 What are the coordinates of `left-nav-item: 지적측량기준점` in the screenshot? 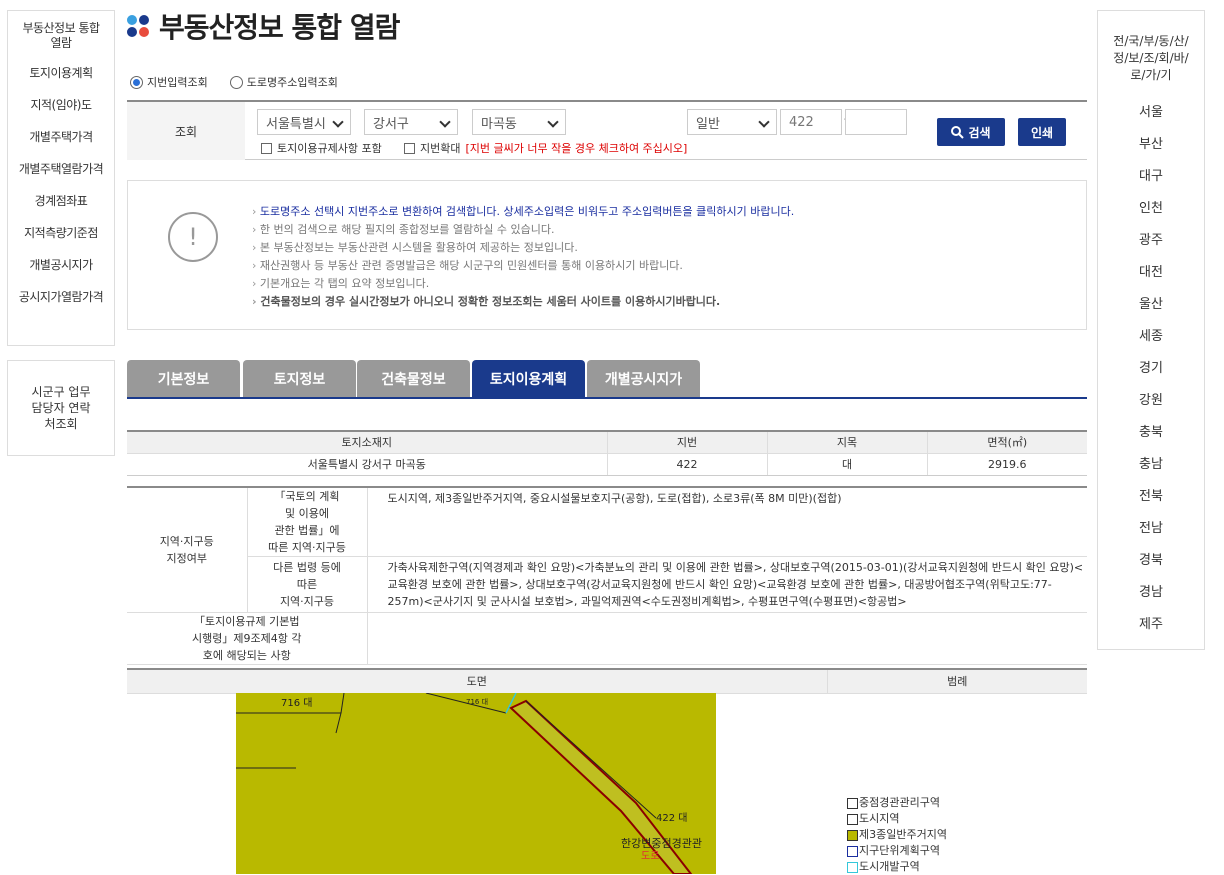 It's located at (61, 233).